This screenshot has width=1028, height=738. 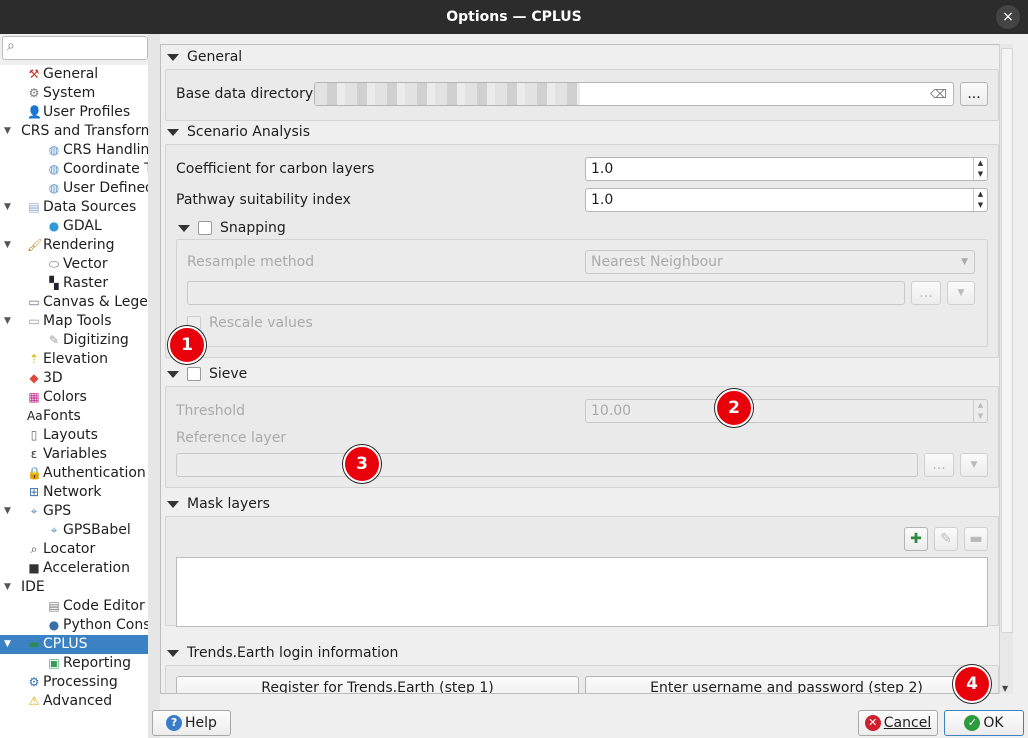 I want to click on base-dir-field: ⌫, so click(x=634, y=94).